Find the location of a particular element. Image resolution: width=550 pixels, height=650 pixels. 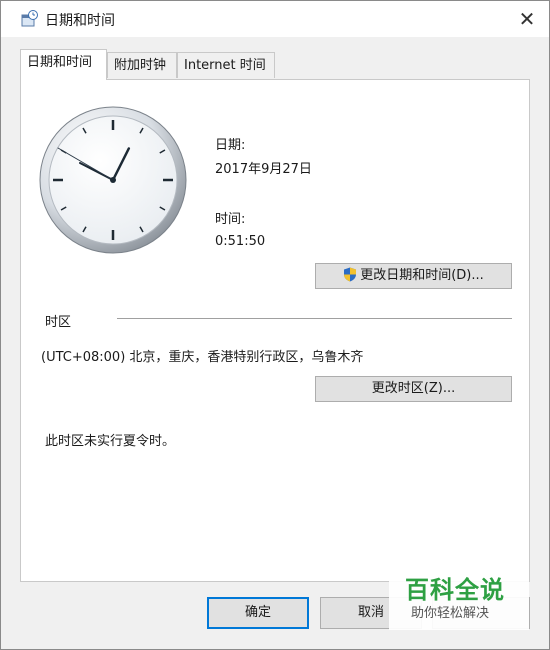

time-value: 0:51:50 is located at coordinates (240, 241).